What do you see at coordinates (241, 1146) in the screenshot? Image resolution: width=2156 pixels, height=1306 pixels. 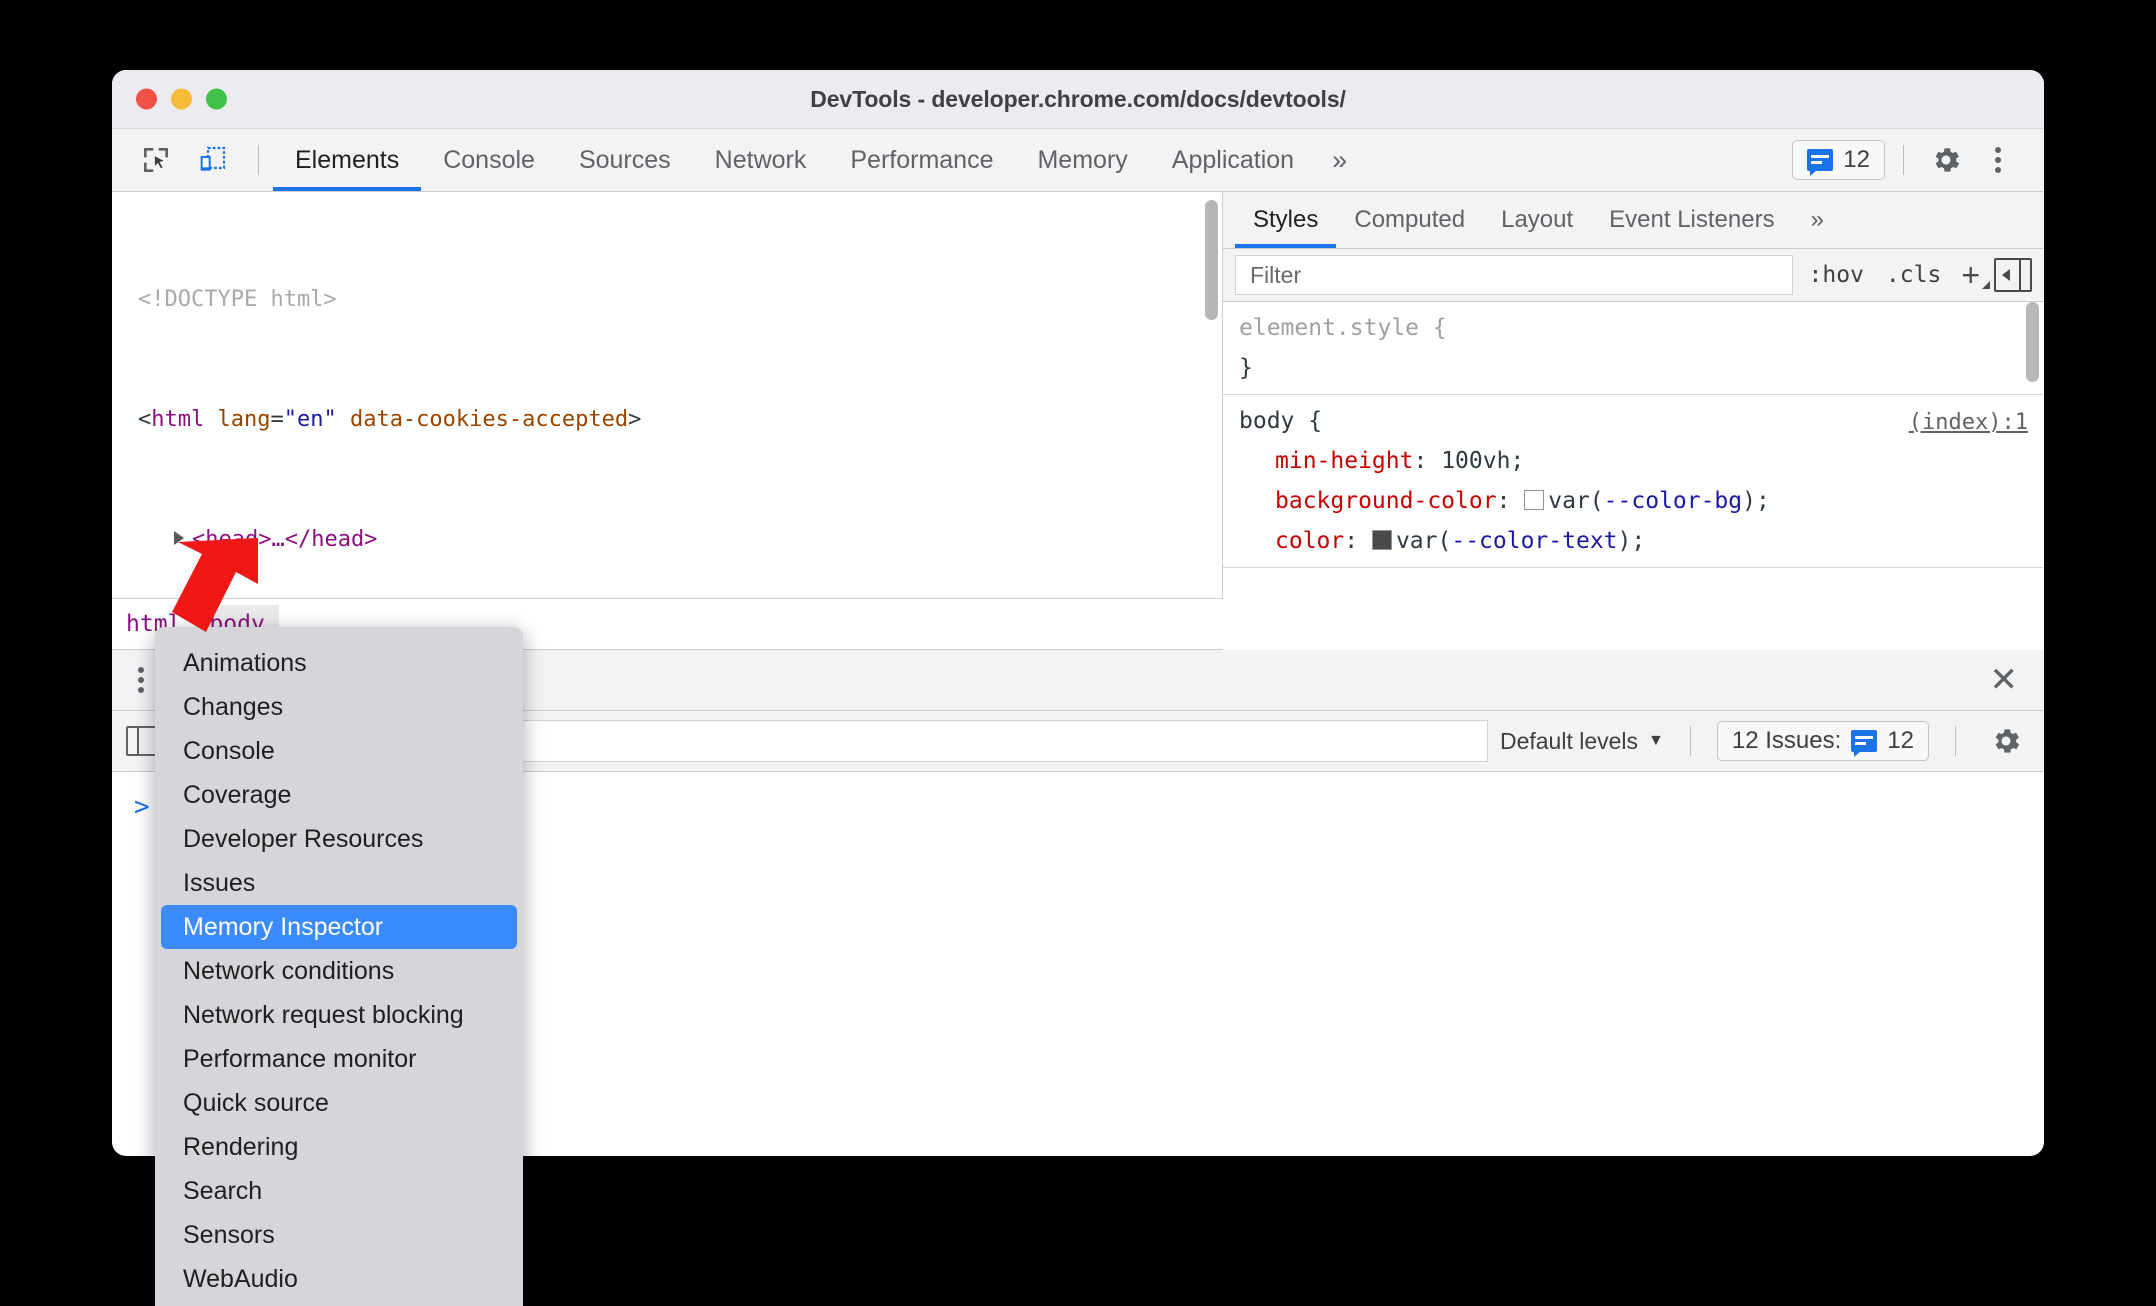 I see `menu-item-rendering-label: Rendering` at bounding box center [241, 1146].